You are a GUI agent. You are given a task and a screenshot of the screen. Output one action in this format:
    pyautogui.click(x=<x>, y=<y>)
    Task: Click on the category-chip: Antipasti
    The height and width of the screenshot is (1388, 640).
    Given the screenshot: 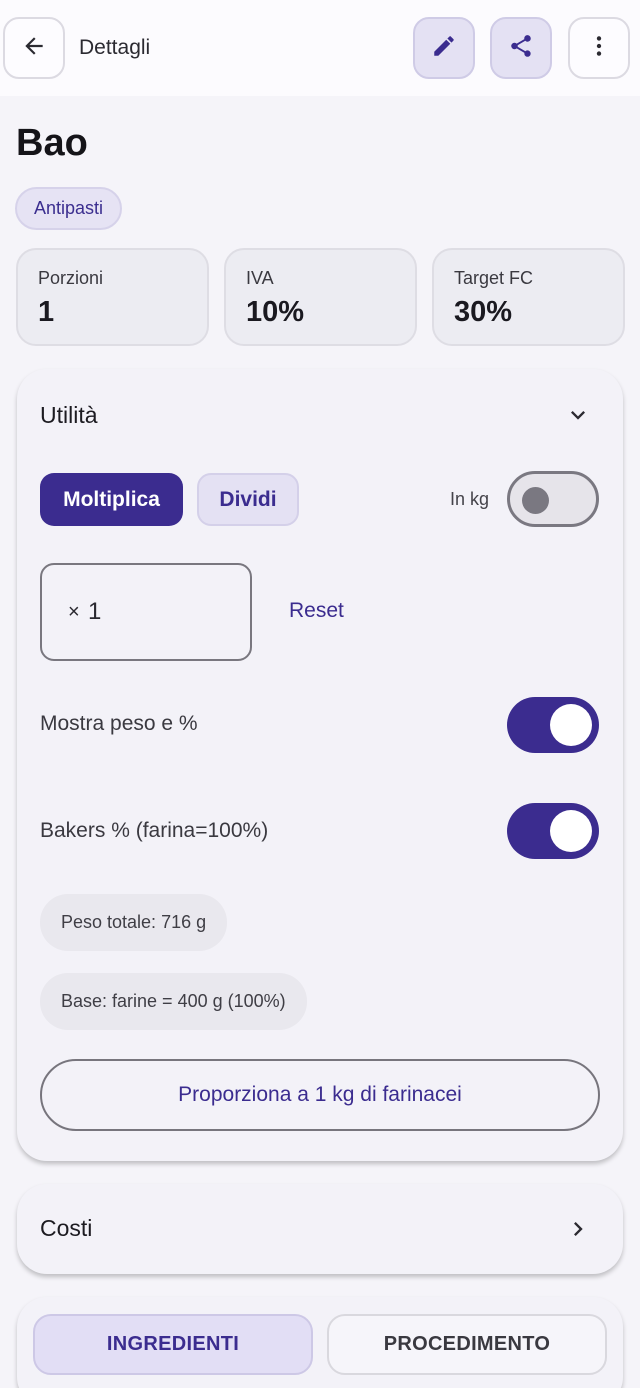 What is the action you would take?
    pyautogui.click(x=69, y=208)
    